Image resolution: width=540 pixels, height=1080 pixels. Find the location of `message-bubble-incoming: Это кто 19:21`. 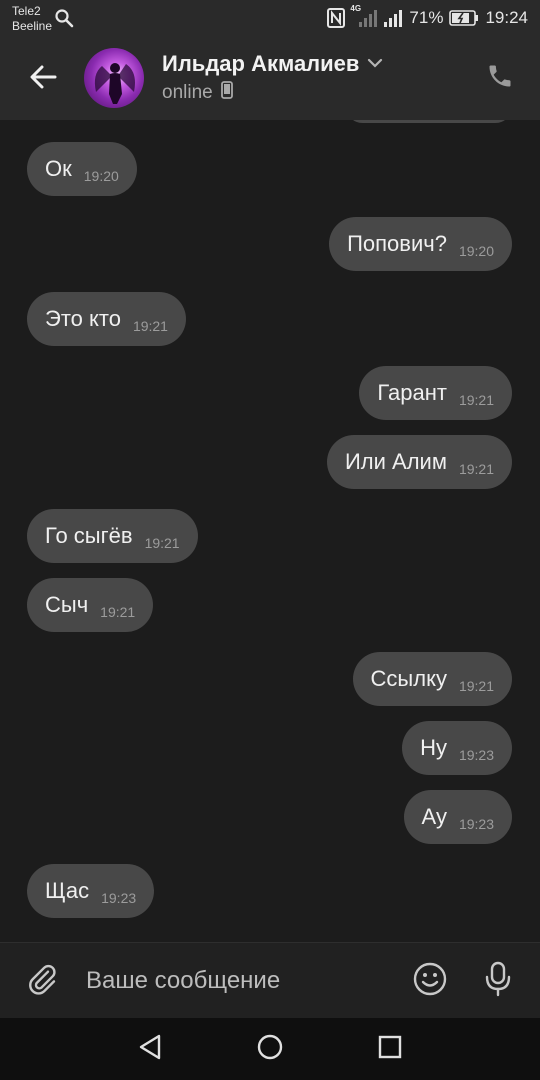

message-bubble-incoming: Это кто 19:21 is located at coordinates (106, 319).